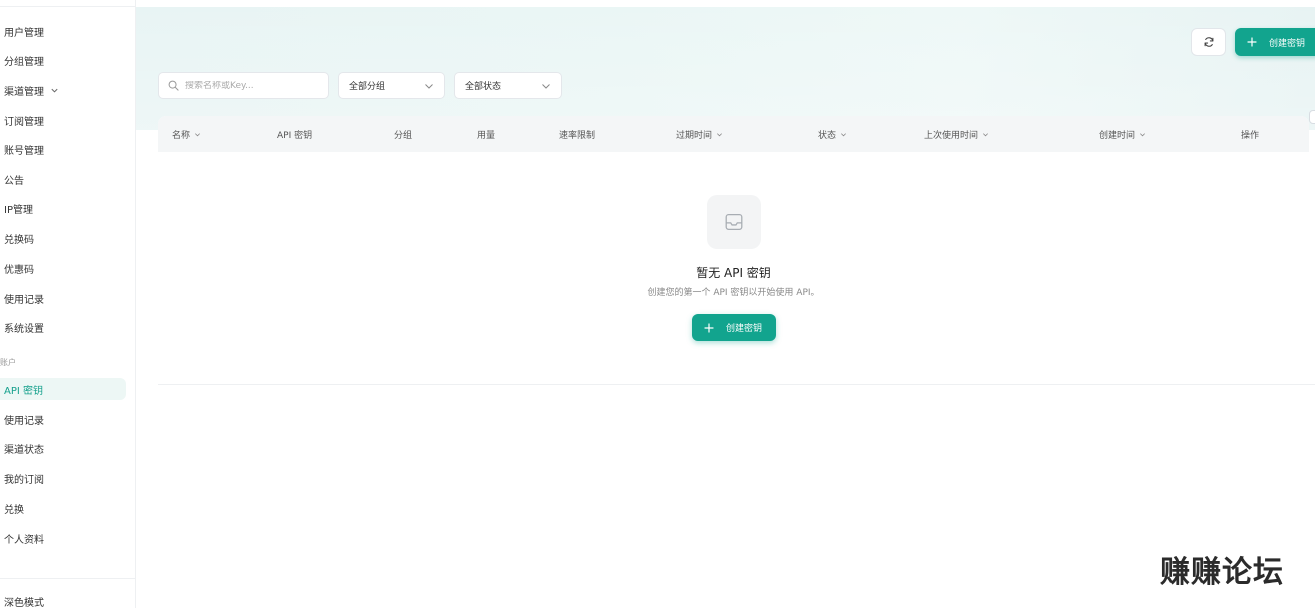 The height and width of the screenshot is (608, 1315). Describe the element at coordinates (63, 90) in the screenshot. I see `sidebar-item-channels: 渠道管理` at that location.